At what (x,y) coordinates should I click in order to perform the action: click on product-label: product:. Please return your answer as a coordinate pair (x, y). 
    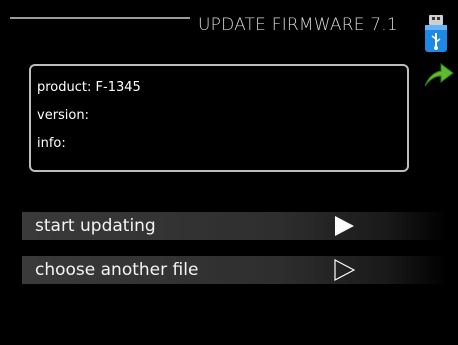
    Looking at the image, I should click on (64, 87).